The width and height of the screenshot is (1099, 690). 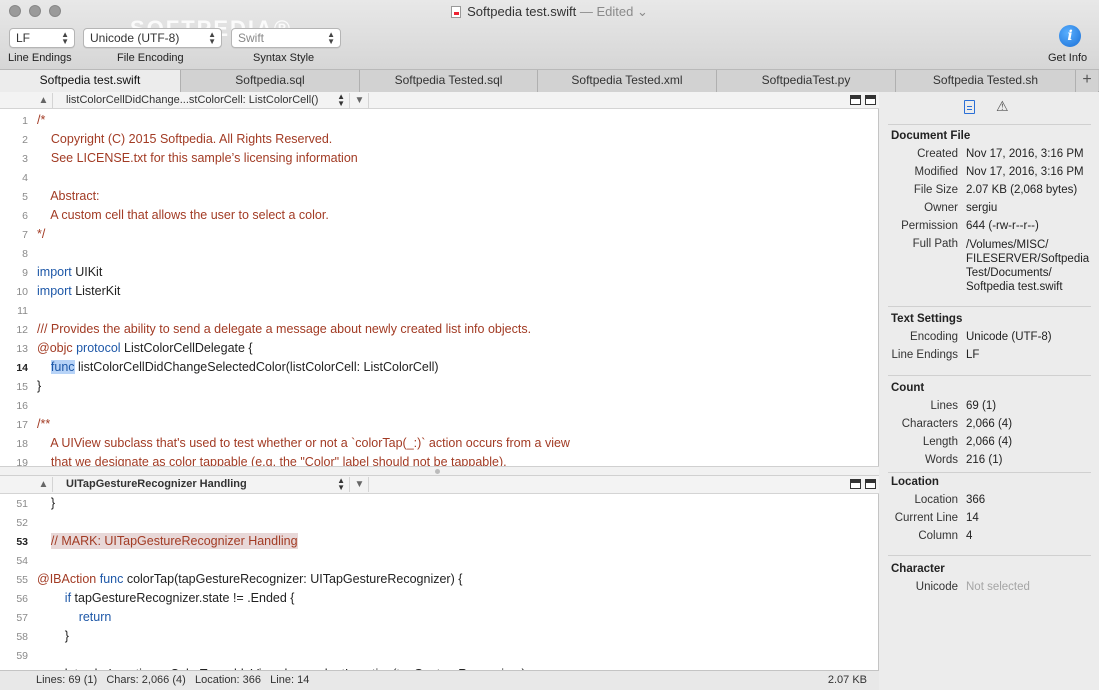 I want to click on file-encoding-label: File Encoding, so click(x=150, y=58).